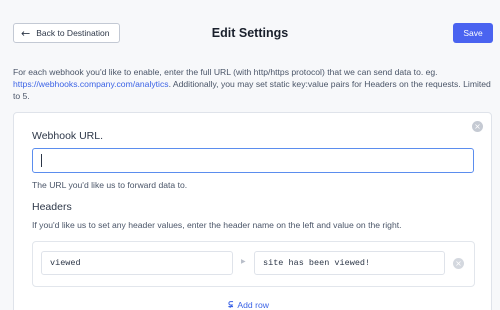 The width and height of the screenshot is (500, 310). What do you see at coordinates (243, 261) in the screenshot?
I see `chevron-right-icon: ▶` at bounding box center [243, 261].